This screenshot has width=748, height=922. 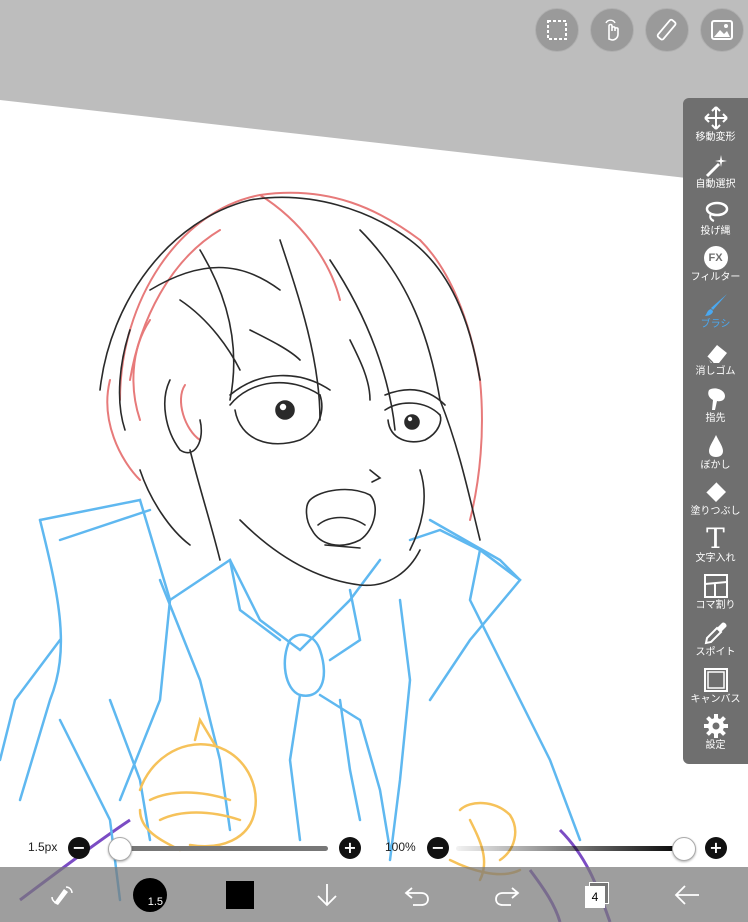 I want to click on tool-filter: FX フィルター, so click(x=715, y=267).